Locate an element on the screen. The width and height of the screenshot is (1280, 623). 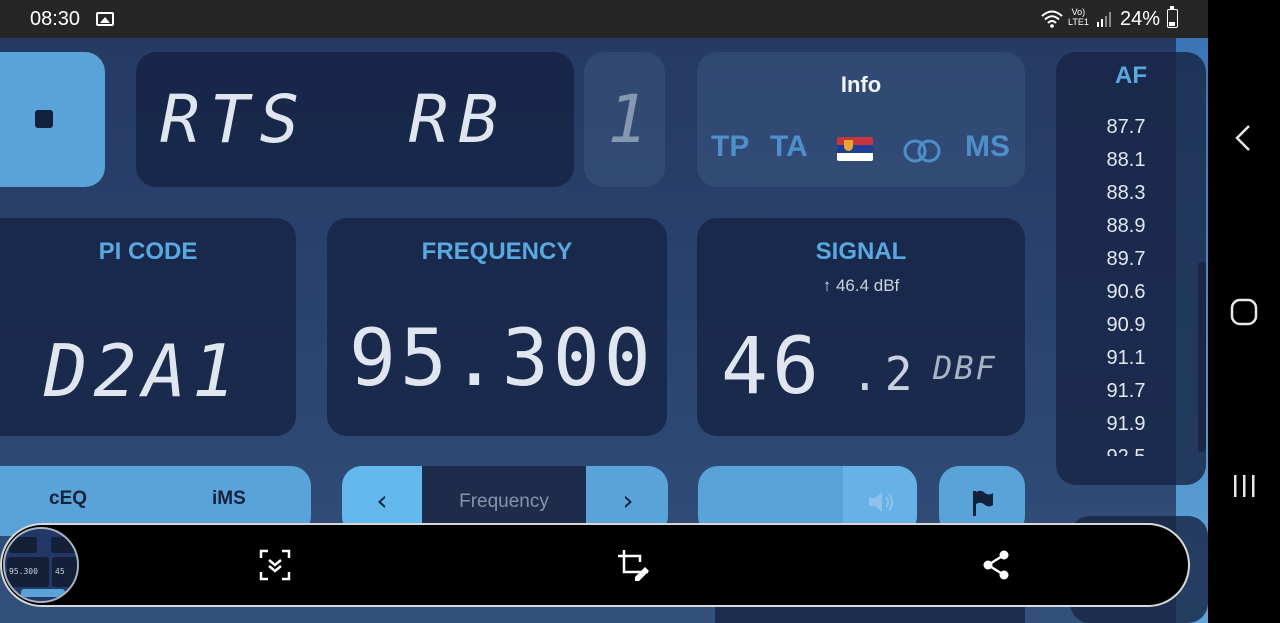
volte-label: Vo) is located at coordinates (1078, 12).